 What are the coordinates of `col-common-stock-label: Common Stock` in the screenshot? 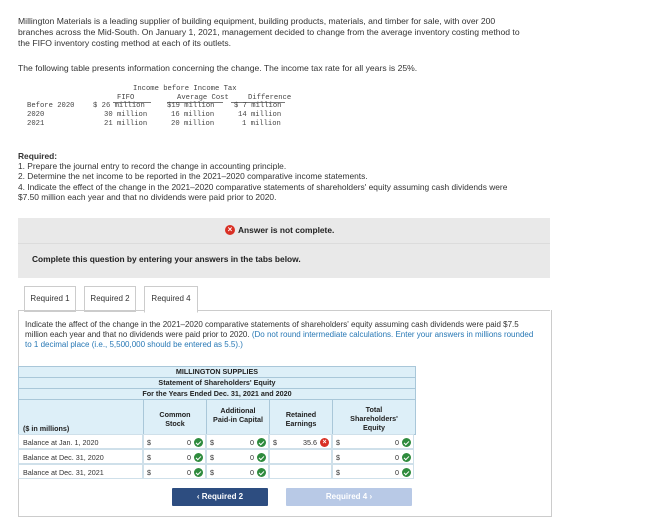 It's located at (175, 419).